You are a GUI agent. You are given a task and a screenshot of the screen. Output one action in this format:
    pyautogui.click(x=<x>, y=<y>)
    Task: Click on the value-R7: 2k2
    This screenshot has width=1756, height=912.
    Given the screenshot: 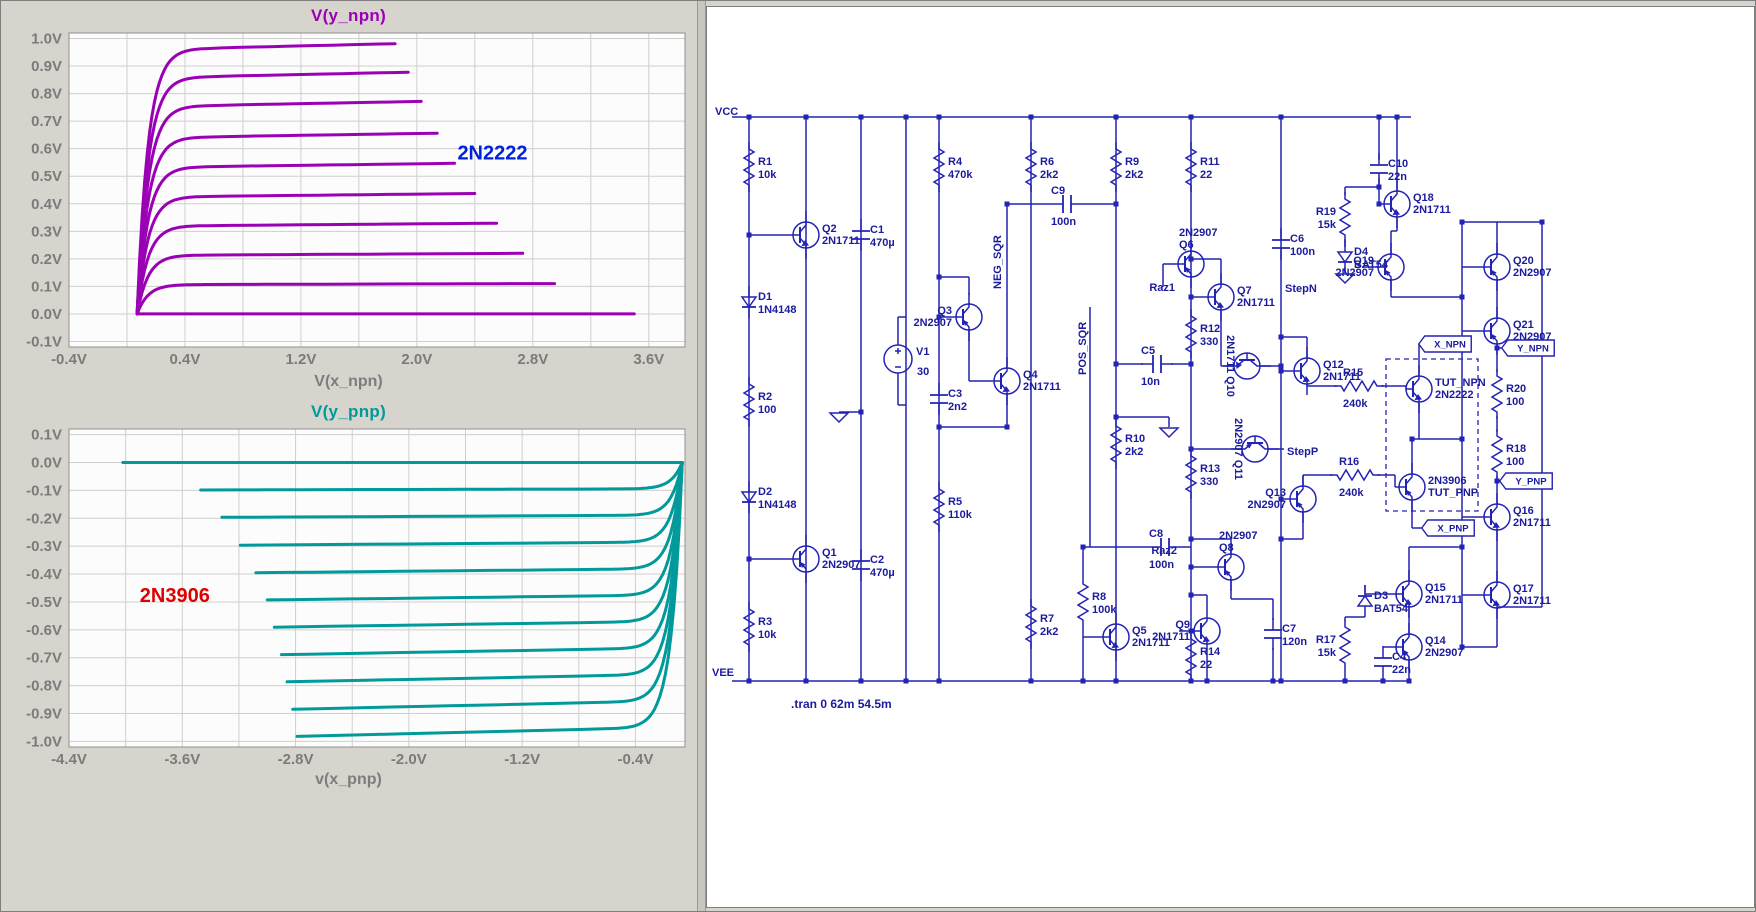 What is the action you would take?
    pyautogui.click(x=1049, y=632)
    